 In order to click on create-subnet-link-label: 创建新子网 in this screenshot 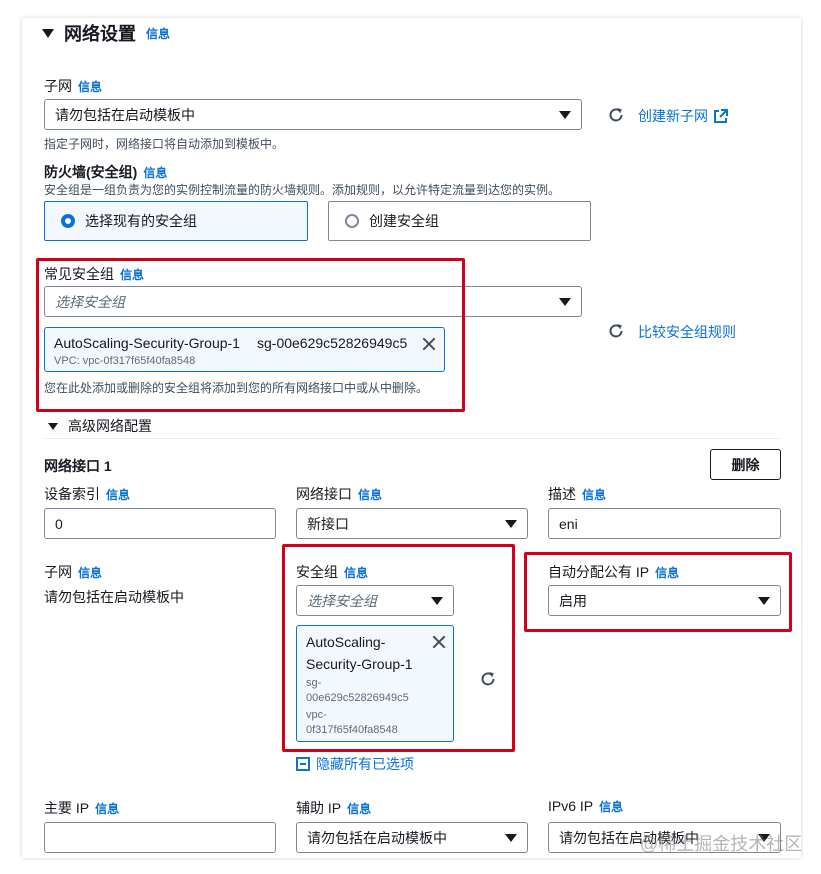, I will do `click(673, 116)`.